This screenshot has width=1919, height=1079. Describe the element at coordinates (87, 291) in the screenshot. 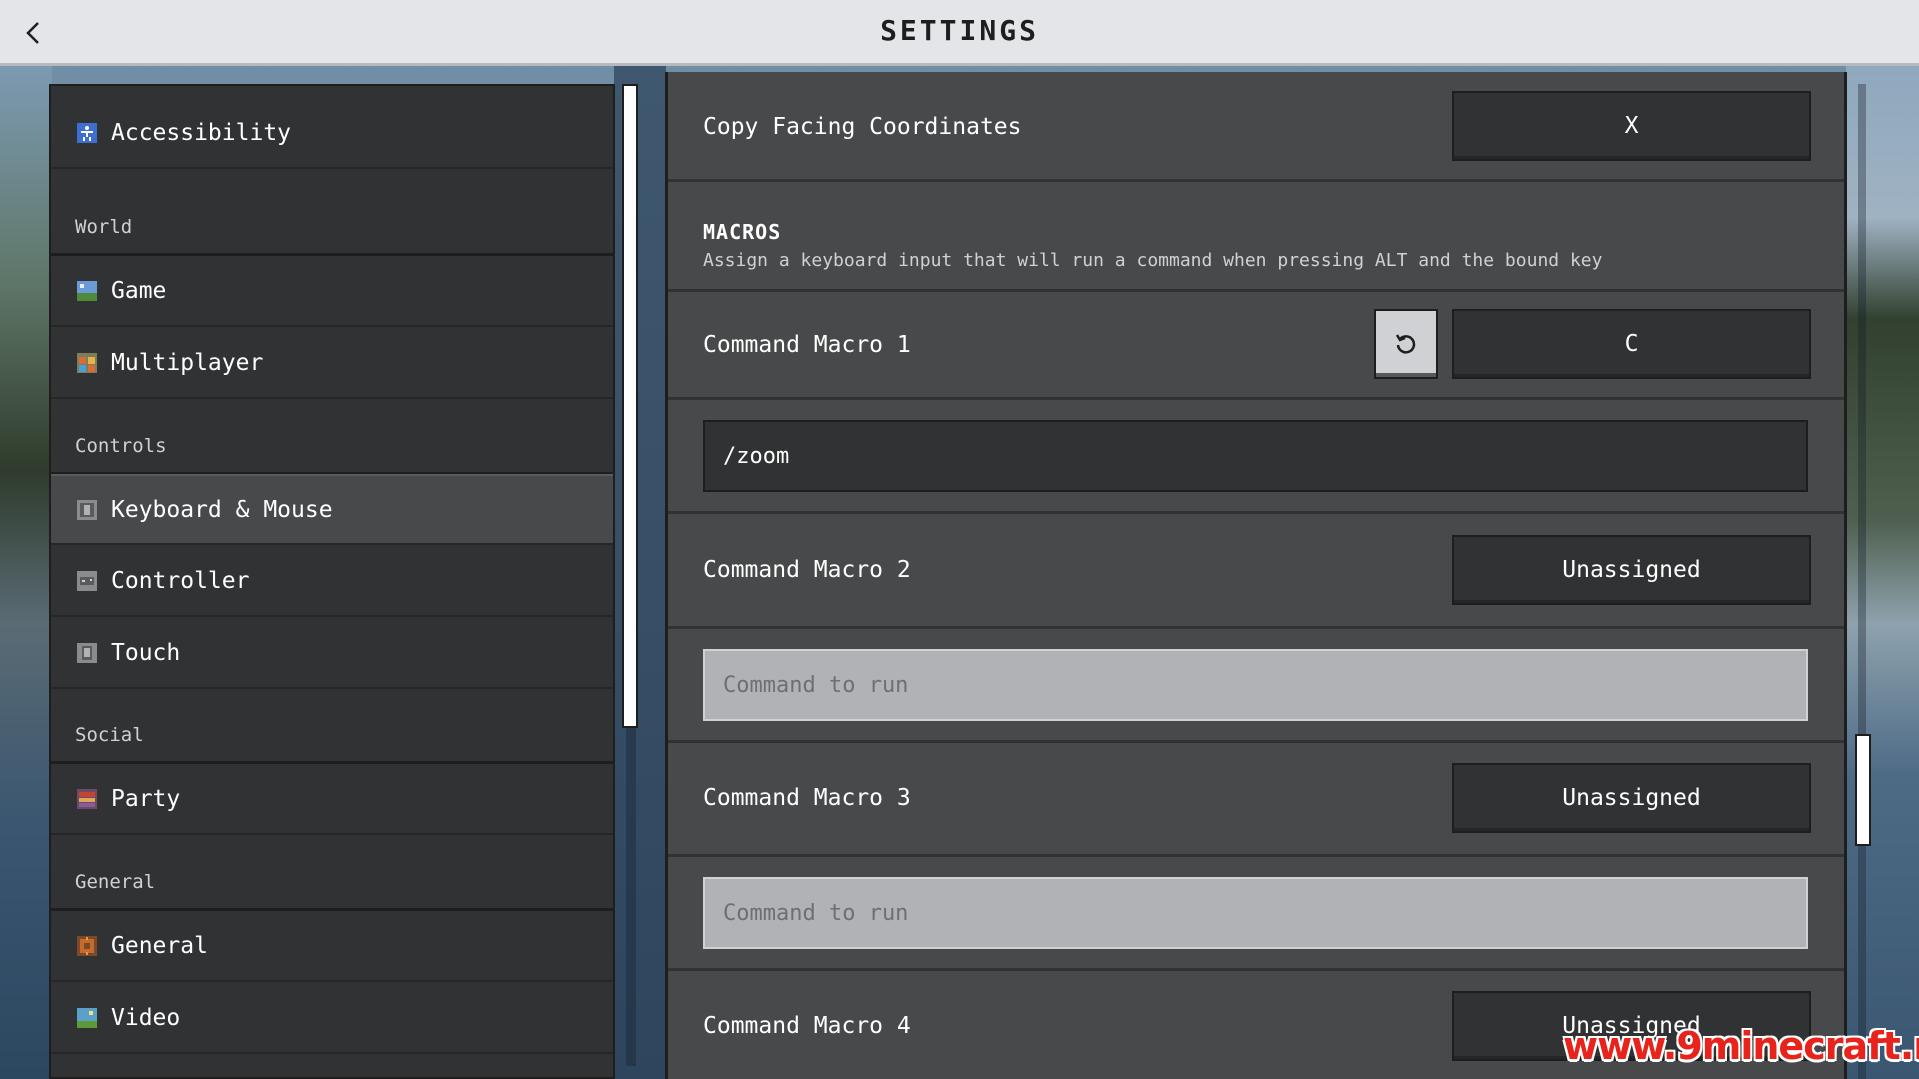

I see `landscape-icon` at that location.